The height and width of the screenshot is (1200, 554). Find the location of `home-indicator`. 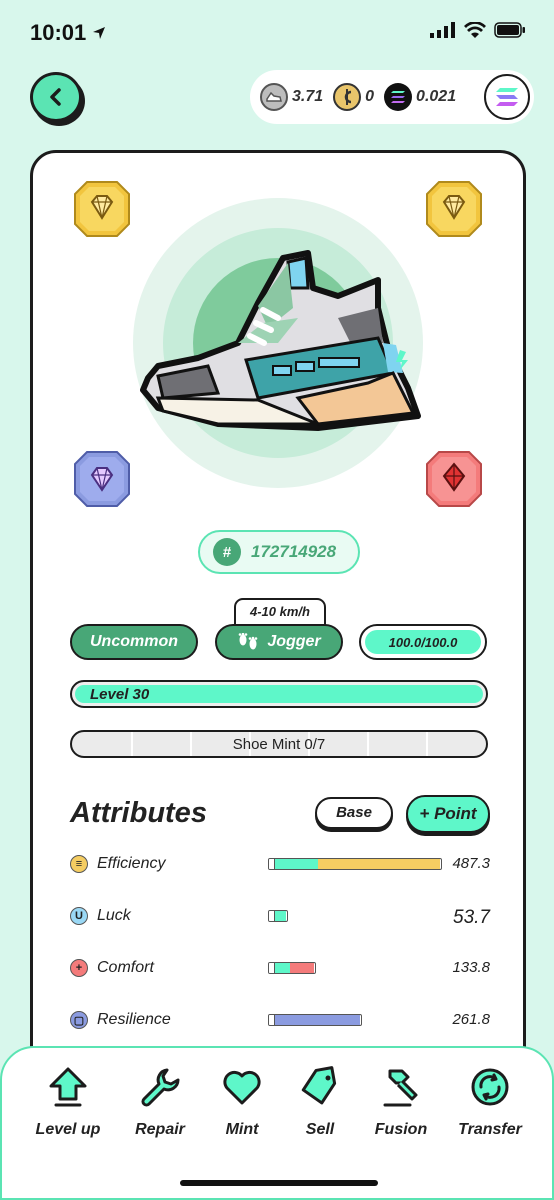

home-indicator is located at coordinates (279, 1183).